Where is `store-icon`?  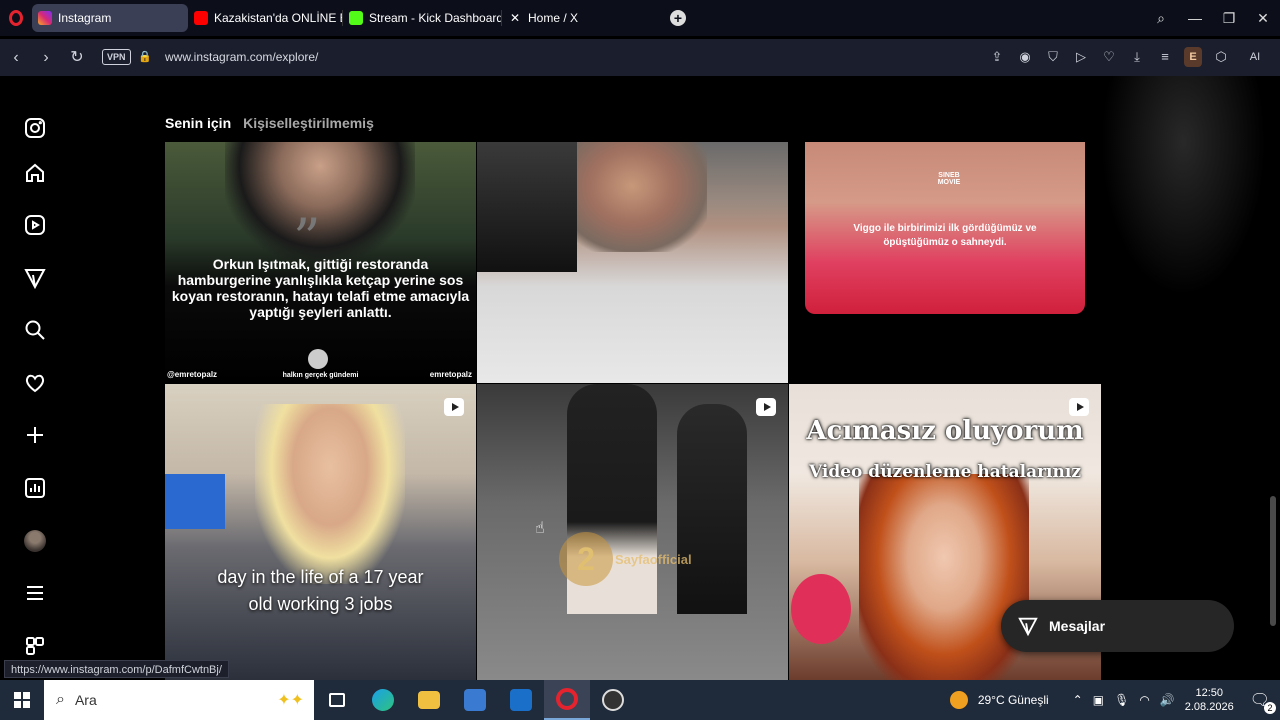
store-icon is located at coordinates (475, 700).